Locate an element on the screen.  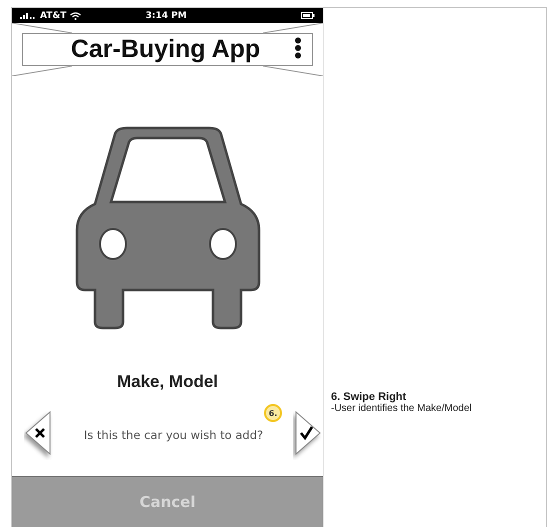
car-icon is located at coordinates (167, 228).